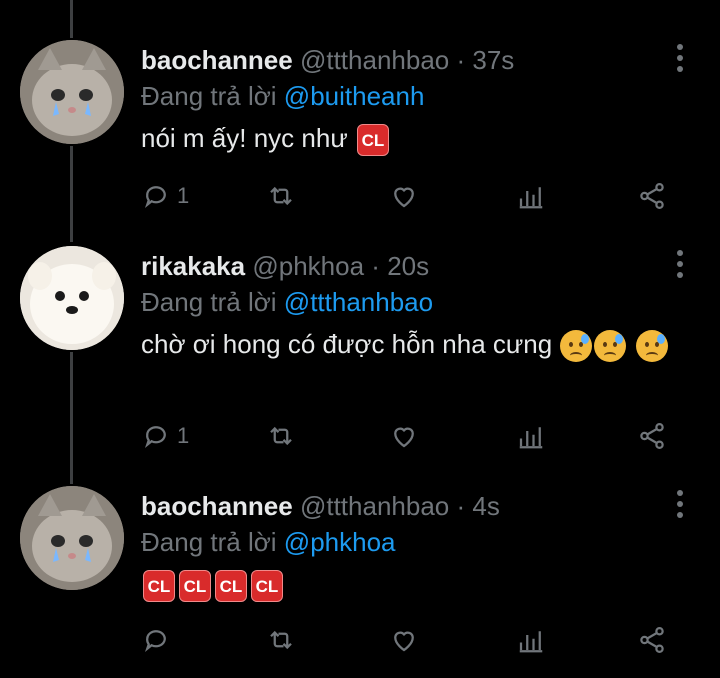 This screenshot has height=678, width=720. I want to click on replying-to: Đang trả lời @buitheanh, so click(282, 96).